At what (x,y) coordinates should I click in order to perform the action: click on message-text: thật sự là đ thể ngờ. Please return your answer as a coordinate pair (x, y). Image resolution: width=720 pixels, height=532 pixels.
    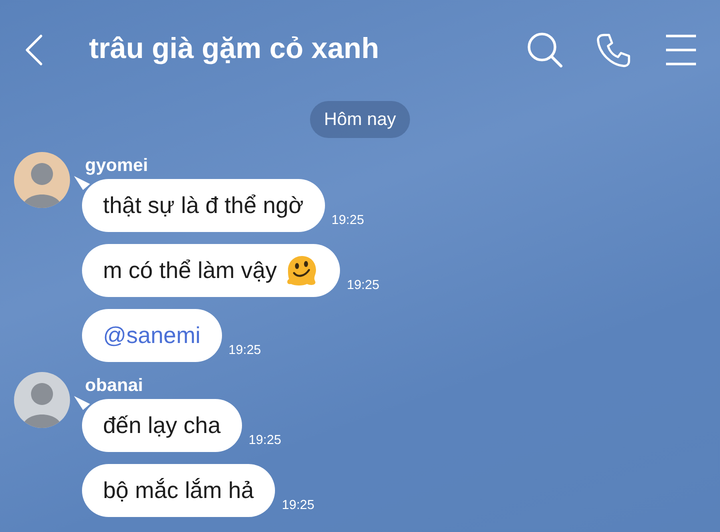
    Looking at the image, I should click on (203, 205).